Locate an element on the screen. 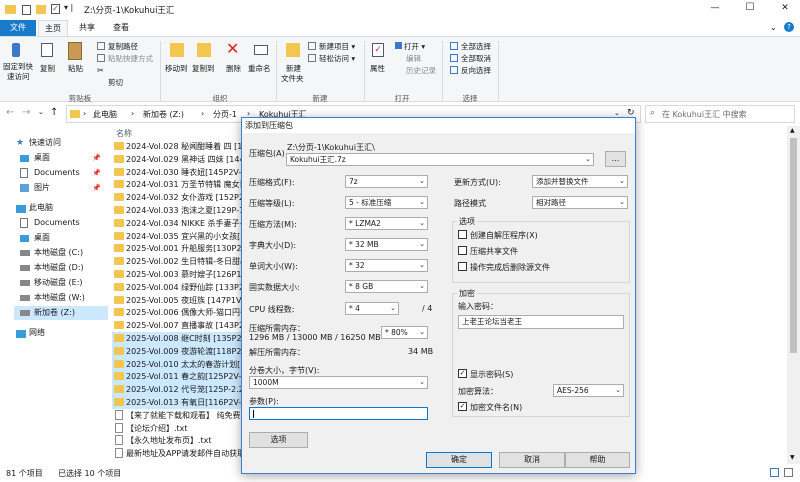 This screenshot has width=800, height=482. word-select: * 32 ⌄ is located at coordinates (386, 265).